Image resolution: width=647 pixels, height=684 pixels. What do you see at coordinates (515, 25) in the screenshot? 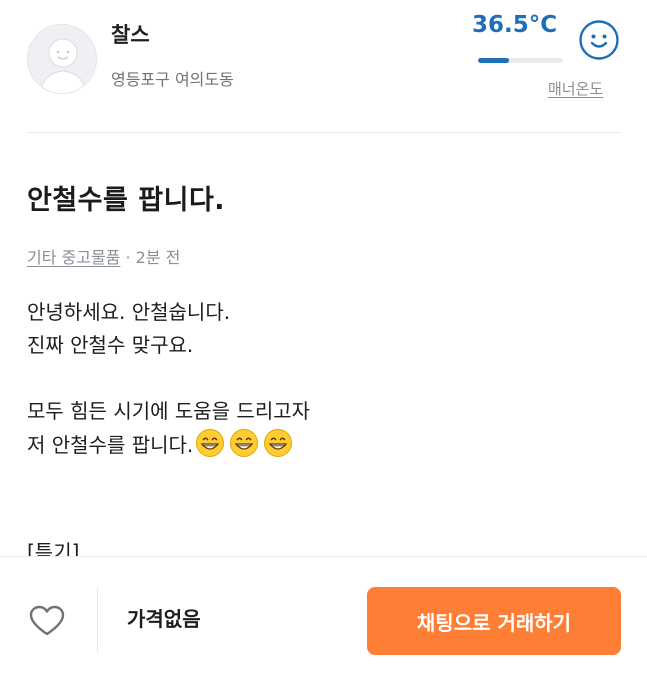
I see `manner-temperature: 36.5°C` at bounding box center [515, 25].